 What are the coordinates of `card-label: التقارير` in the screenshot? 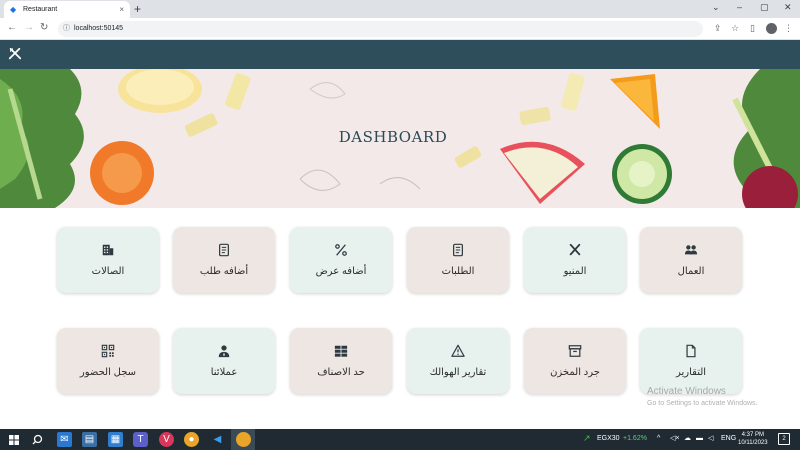 It's located at (691, 372).